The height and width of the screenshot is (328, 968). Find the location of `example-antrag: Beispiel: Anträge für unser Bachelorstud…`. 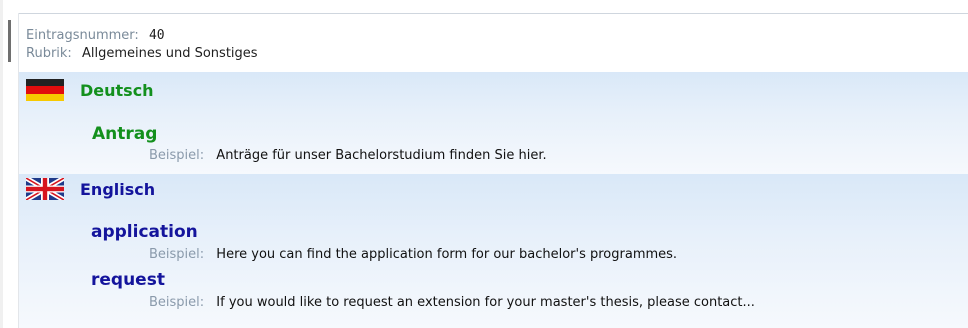

example-antrag: Beispiel: Anträge für unser Bachelorstud… is located at coordinates (348, 155).